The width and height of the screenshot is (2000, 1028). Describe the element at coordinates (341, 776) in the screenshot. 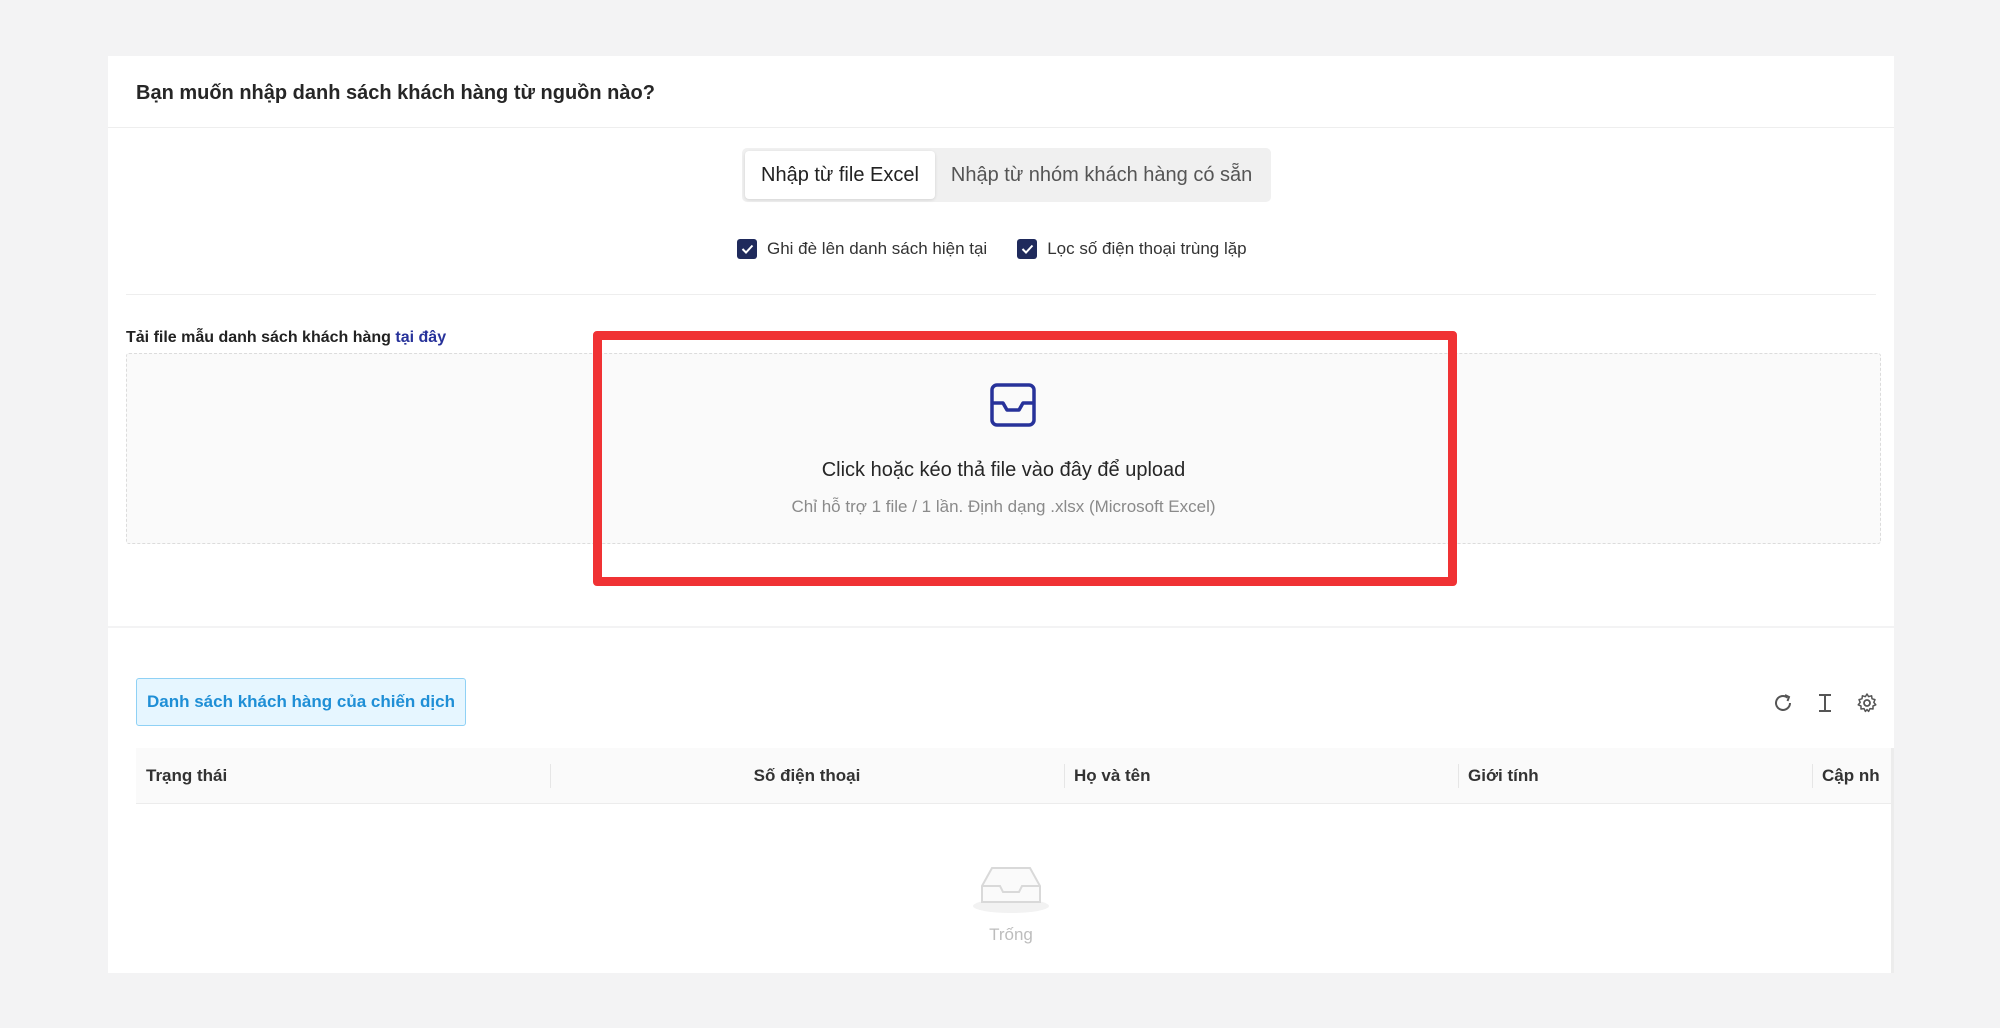

I see `column-header-status: Trạng thái` at that location.